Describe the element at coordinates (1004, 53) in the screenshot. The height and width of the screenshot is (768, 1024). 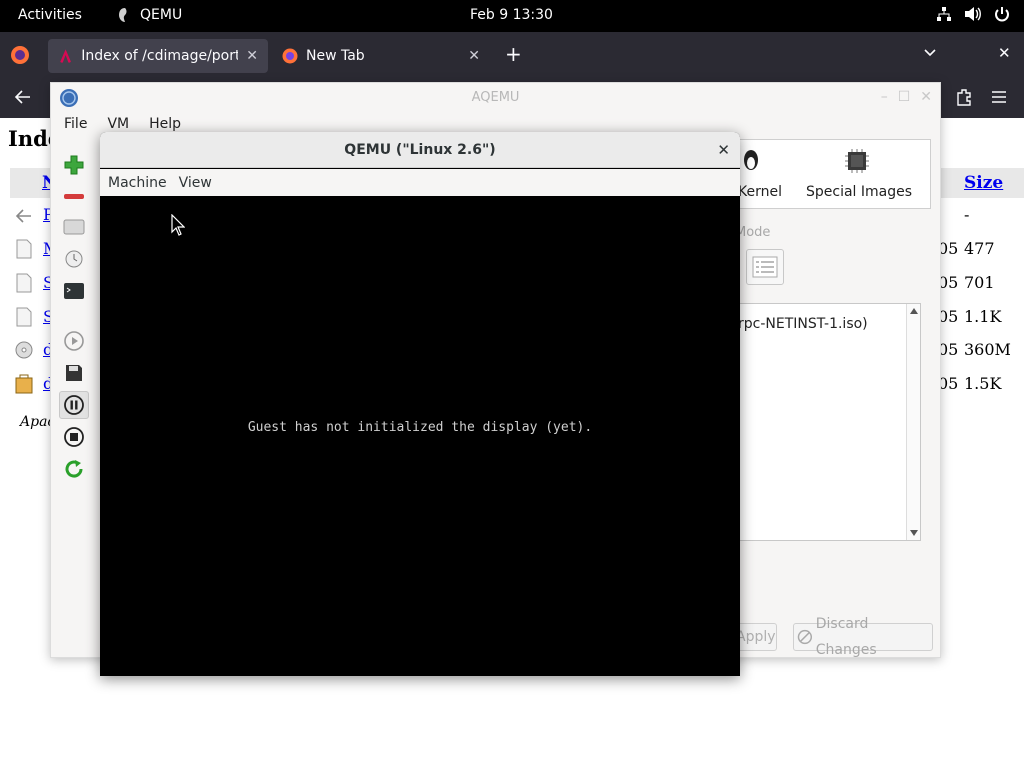
I see `window-close-icon: ✕` at that location.